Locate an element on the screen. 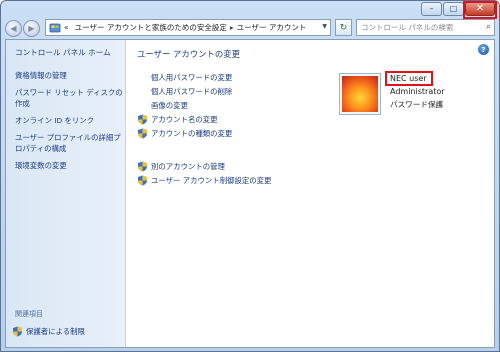  task-label: アカウントの種類の変更 is located at coordinates (192, 133).